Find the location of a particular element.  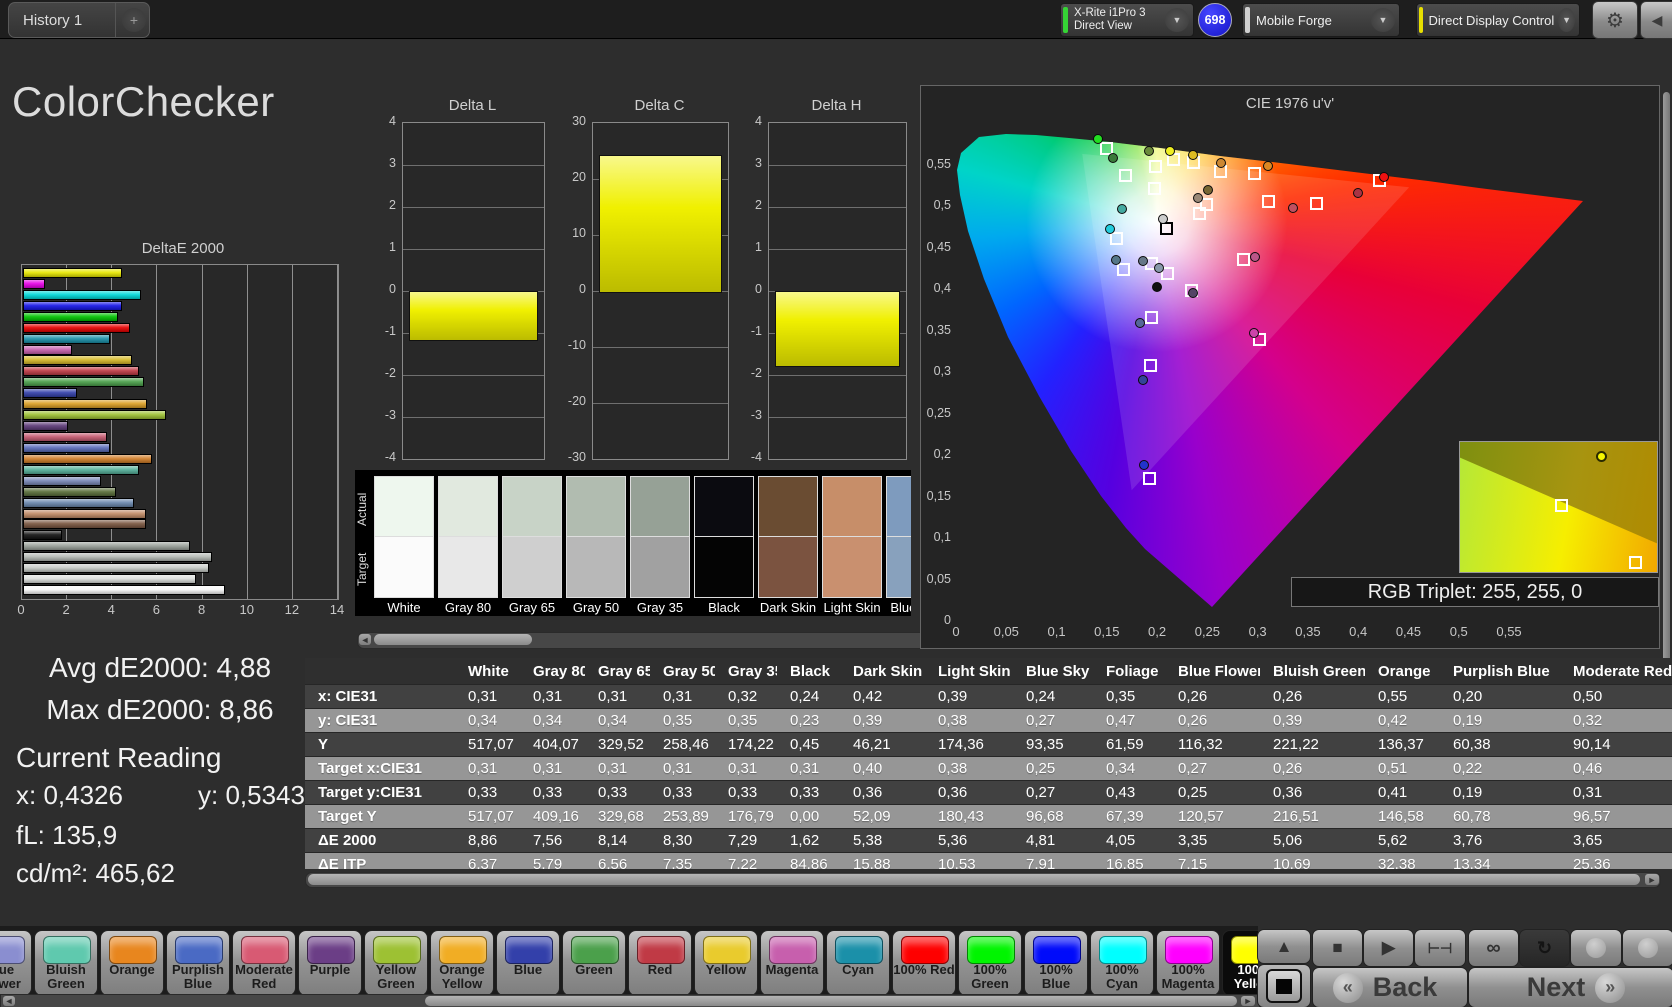

frame-advance-button: ⊢⊣ is located at coordinates (1440, 948).